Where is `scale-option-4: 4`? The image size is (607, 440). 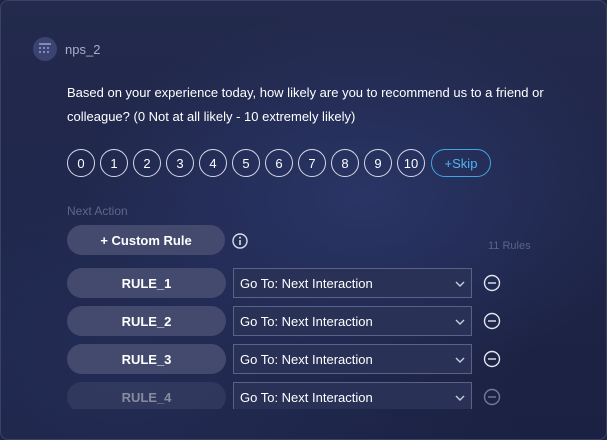
scale-option-4: 4 is located at coordinates (213, 163).